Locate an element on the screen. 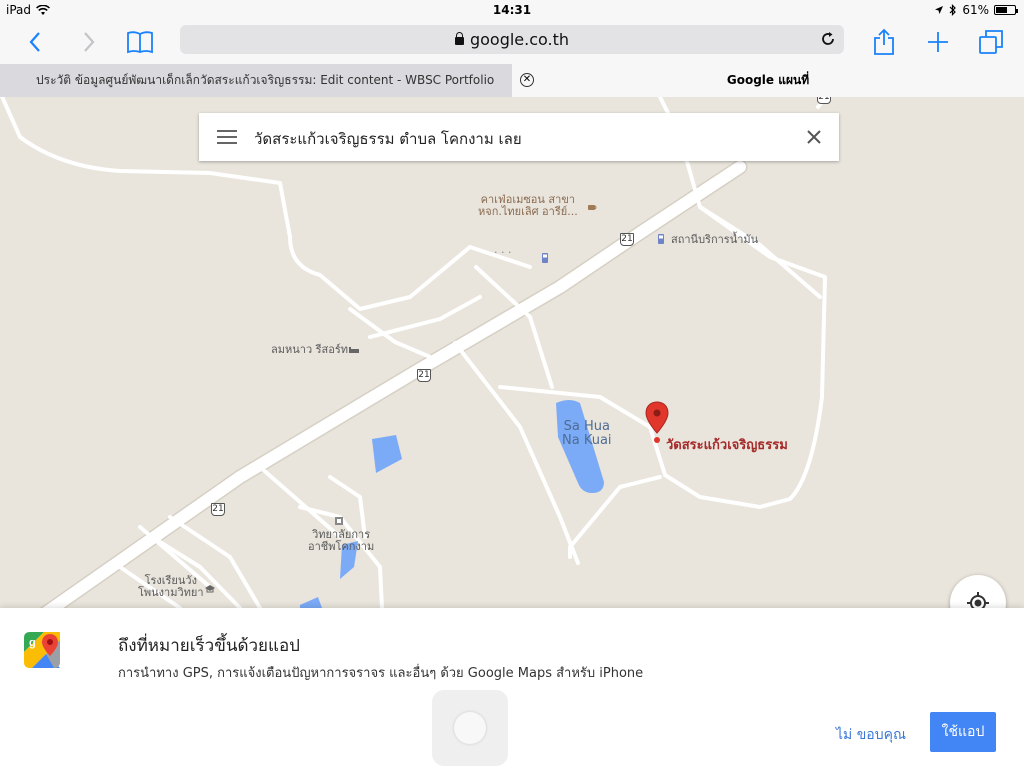  no-thanks-button: ไม่ ขอบคุณ is located at coordinates (871, 735).